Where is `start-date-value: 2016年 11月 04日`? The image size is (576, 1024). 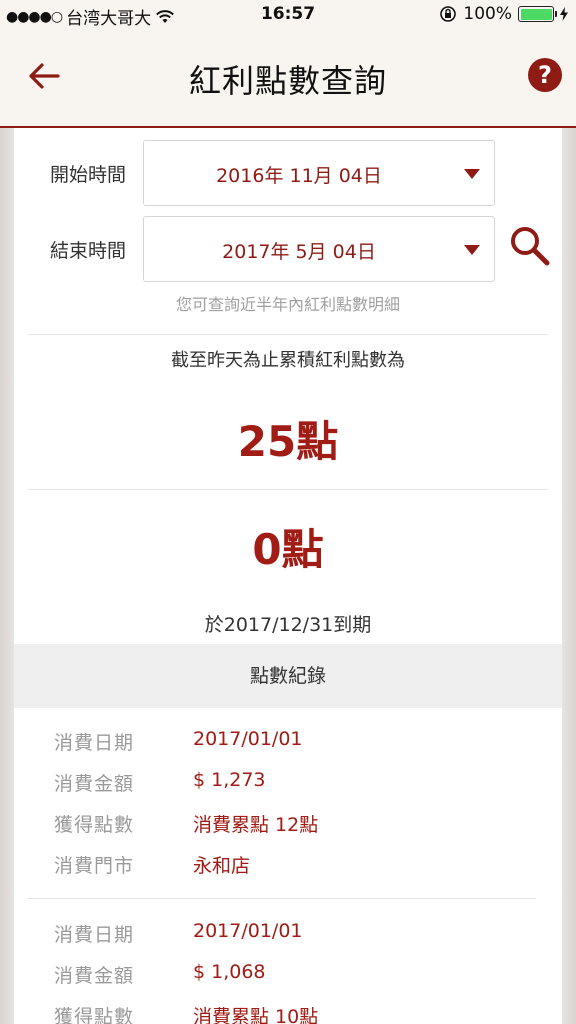 start-date-value: 2016年 11月 04日 is located at coordinates (299, 176).